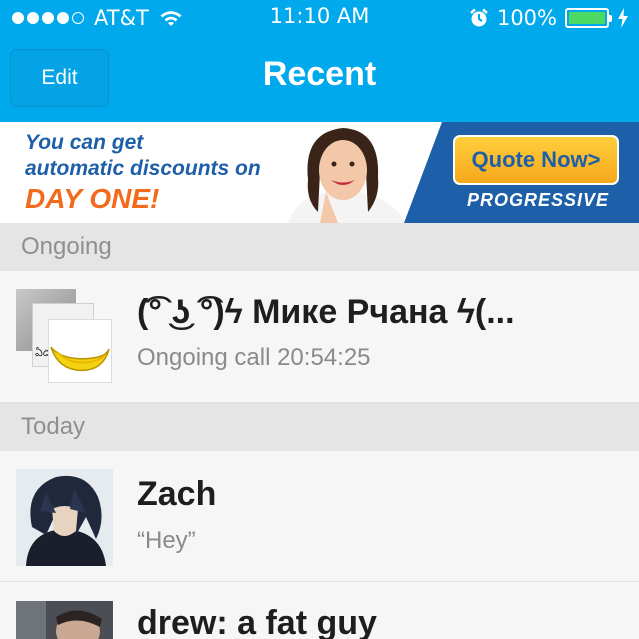 The image size is (639, 639). I want to click on navigation-bar: Edit Recent, so click(319, 78).